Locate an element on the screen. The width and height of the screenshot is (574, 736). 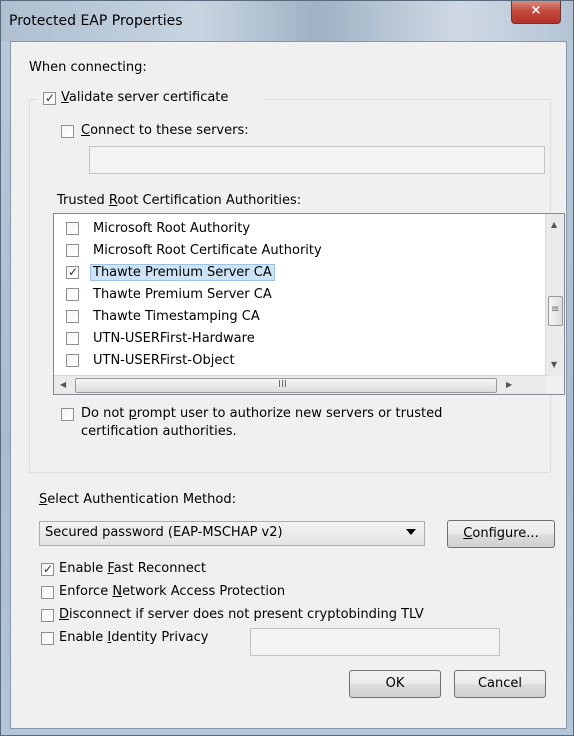
identity-privacy-input is located at coordinates (375, 642).